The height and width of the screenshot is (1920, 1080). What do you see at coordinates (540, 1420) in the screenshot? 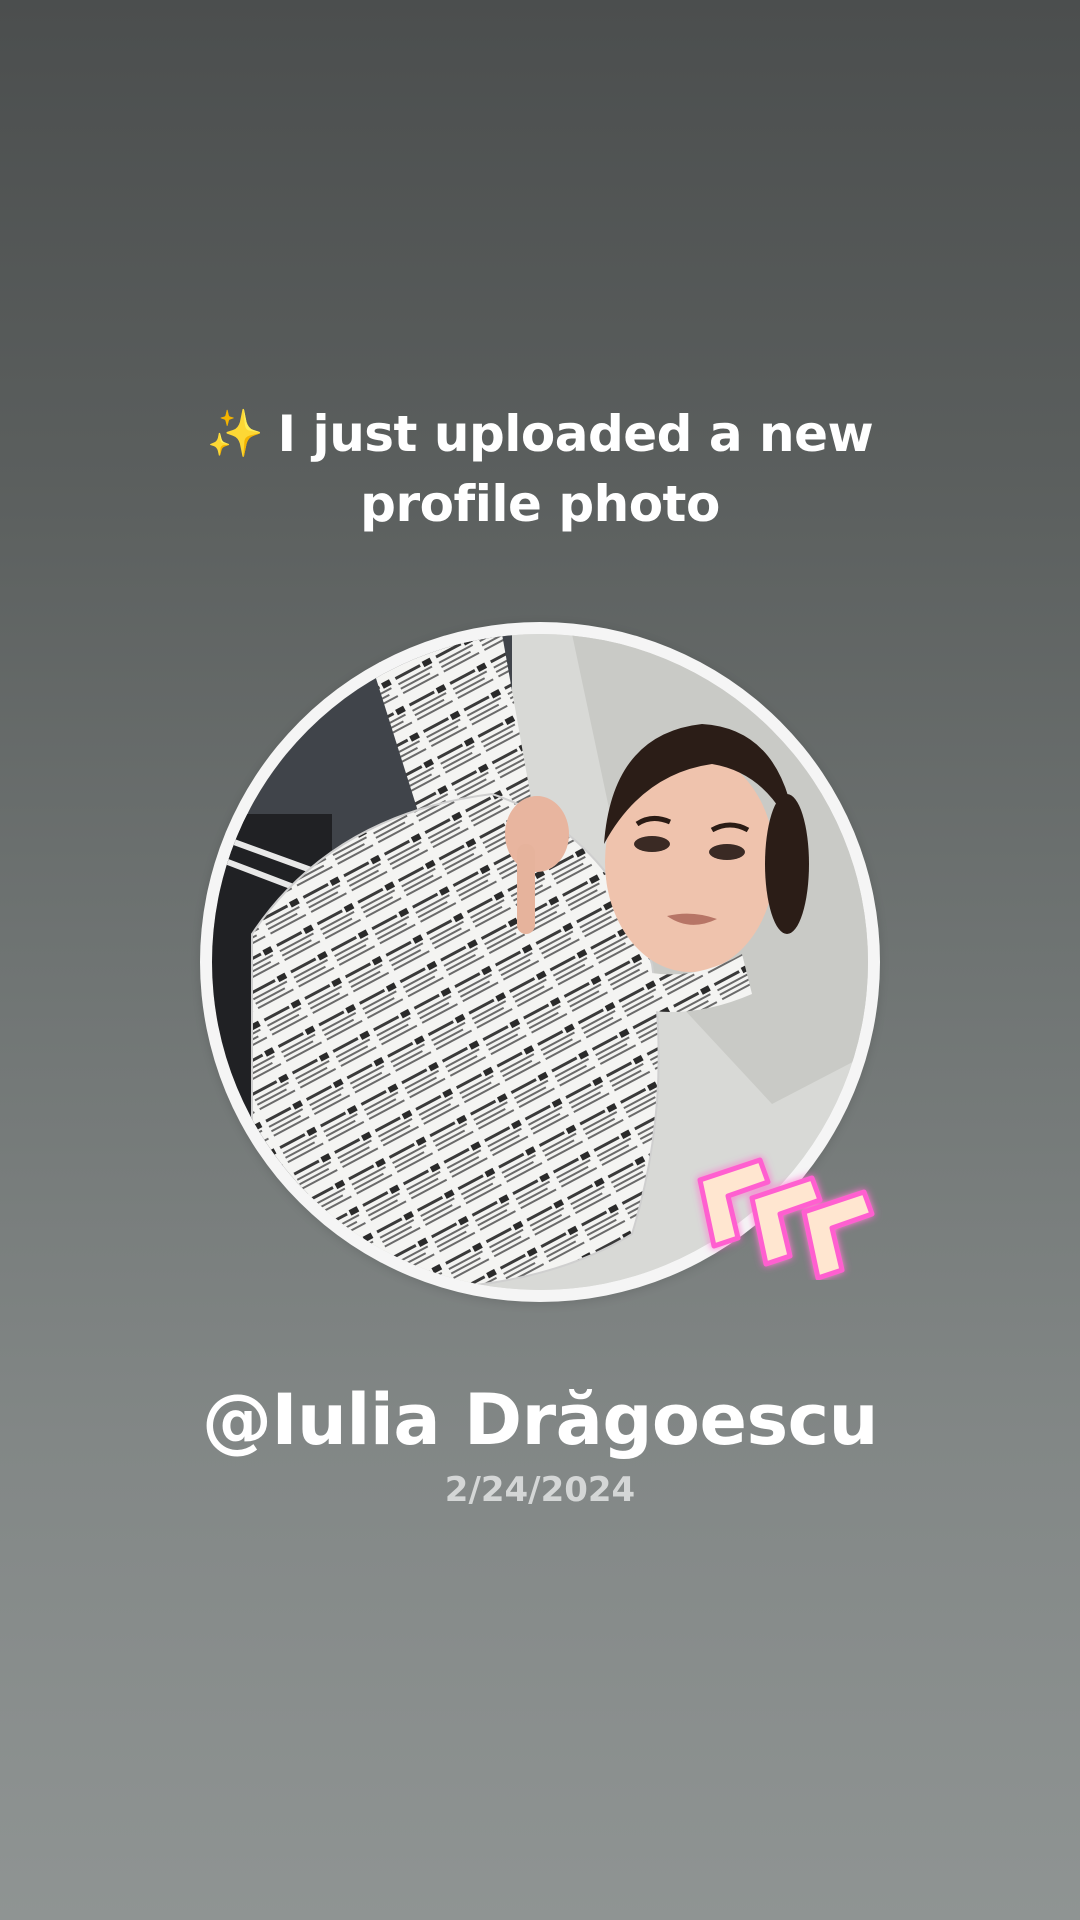
I see `username: @Iulia Drăgoescu` at bounding box center [540, 1420].